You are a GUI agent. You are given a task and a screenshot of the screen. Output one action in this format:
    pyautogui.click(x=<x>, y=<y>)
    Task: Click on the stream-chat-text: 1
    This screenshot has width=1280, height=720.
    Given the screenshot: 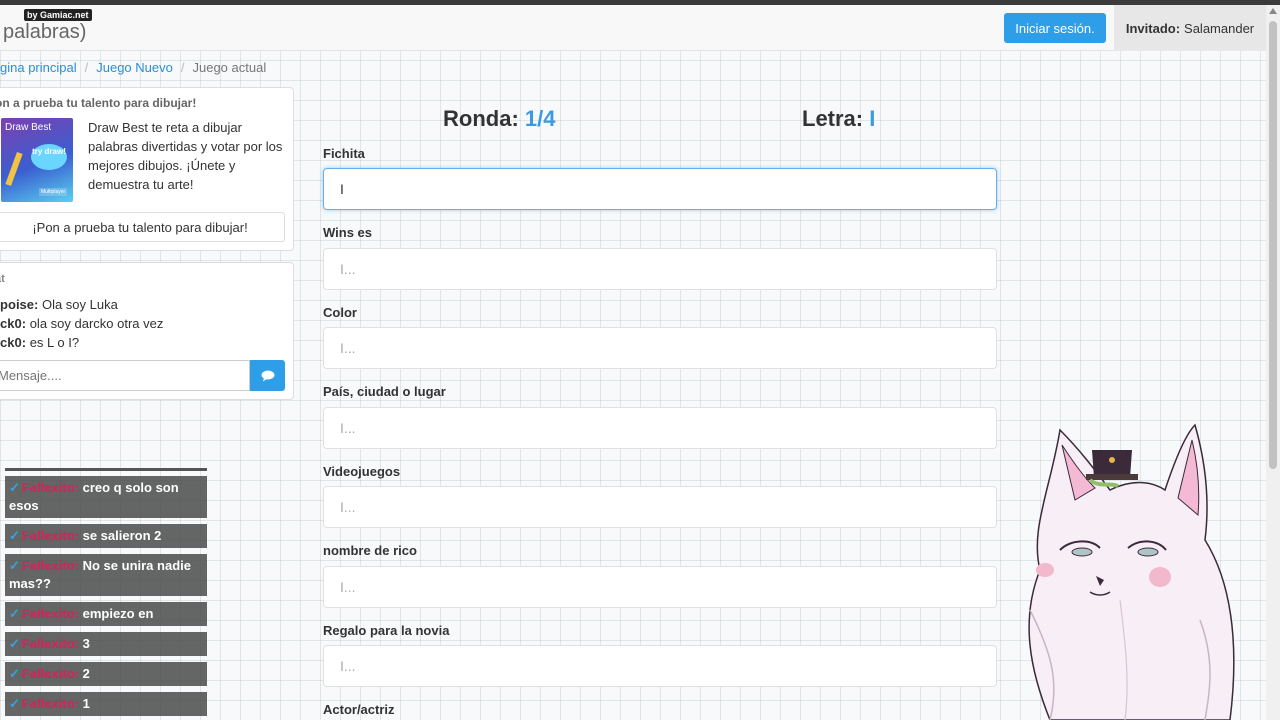 What is the action you would take?
    pyautogui.click(x=86, y=703)
    